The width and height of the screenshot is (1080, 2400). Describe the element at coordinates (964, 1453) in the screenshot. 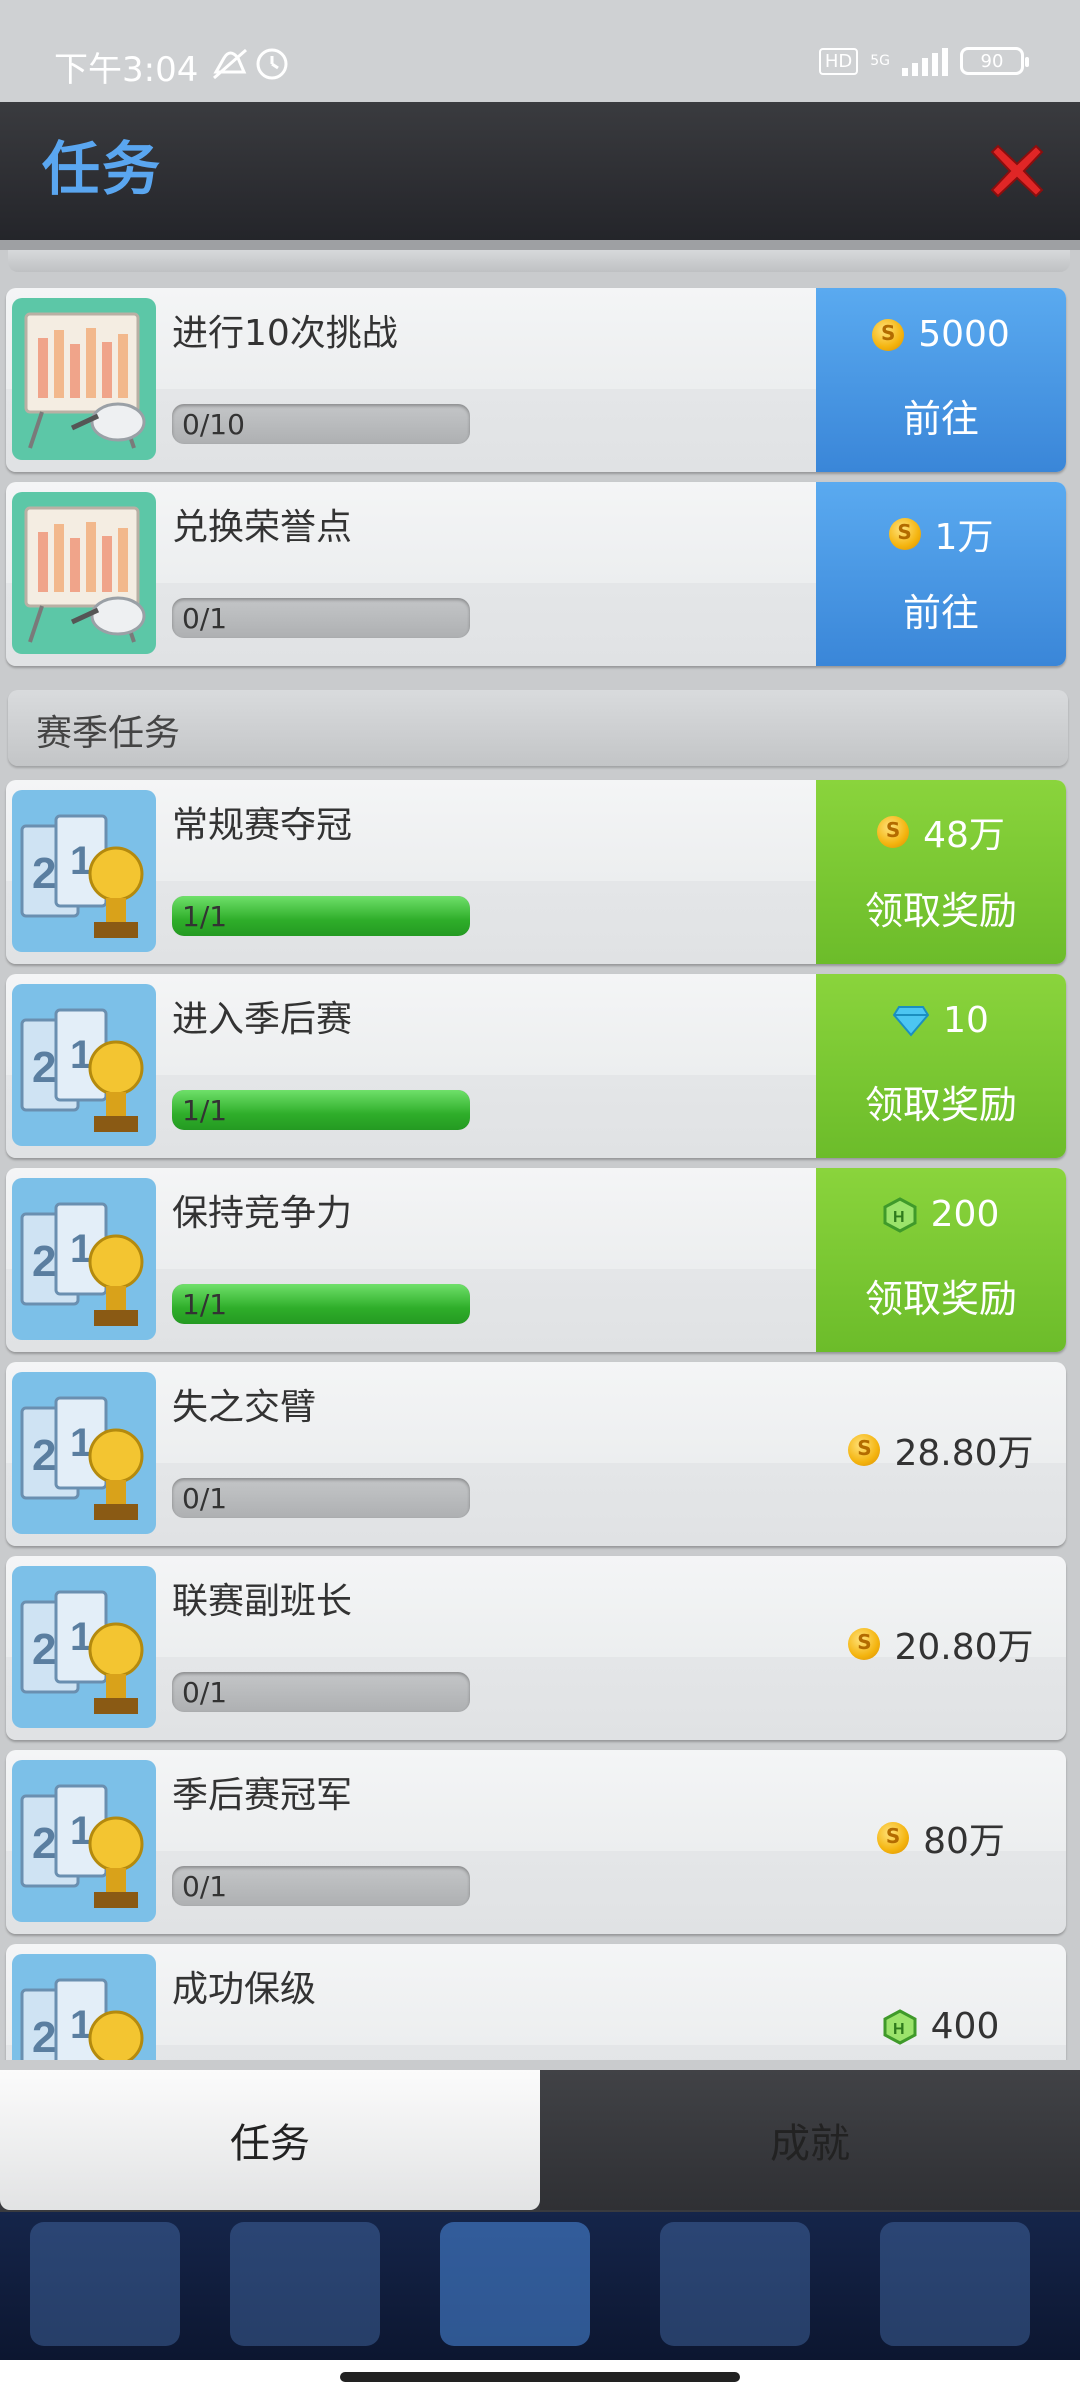

I see `reward-amount: 28.80万` at that location.